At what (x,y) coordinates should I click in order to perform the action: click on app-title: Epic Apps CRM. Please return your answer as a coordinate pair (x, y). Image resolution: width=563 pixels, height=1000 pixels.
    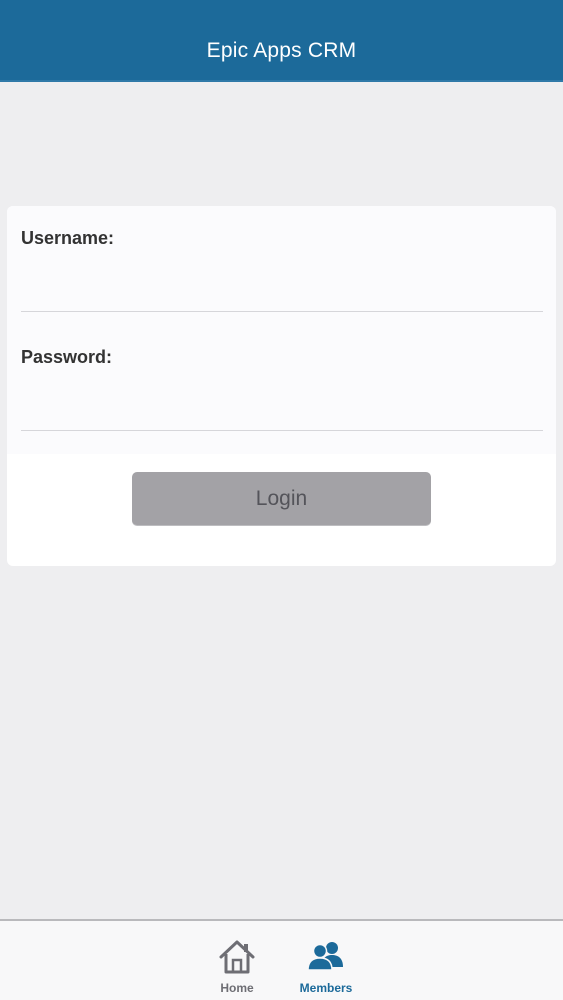
    Looking at the image, I should click on (281, 50).